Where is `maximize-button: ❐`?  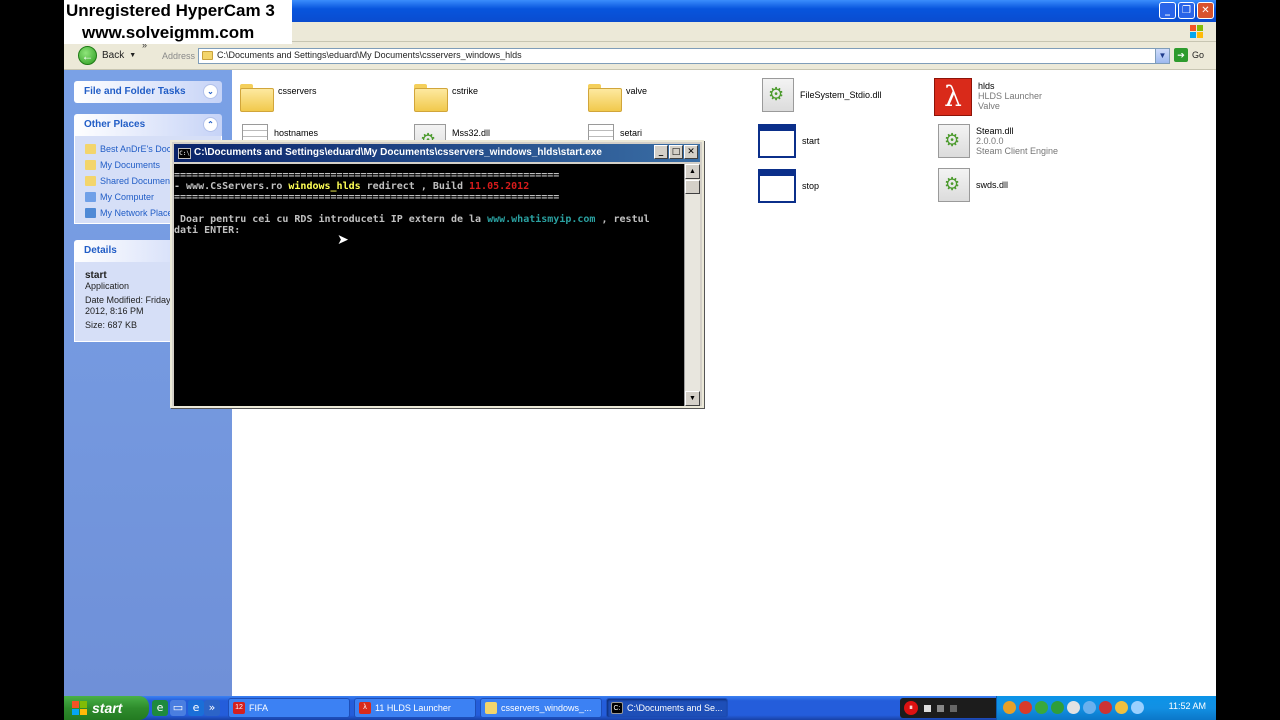 maximize-button: ❐ is located at coordinates (1186, 10).